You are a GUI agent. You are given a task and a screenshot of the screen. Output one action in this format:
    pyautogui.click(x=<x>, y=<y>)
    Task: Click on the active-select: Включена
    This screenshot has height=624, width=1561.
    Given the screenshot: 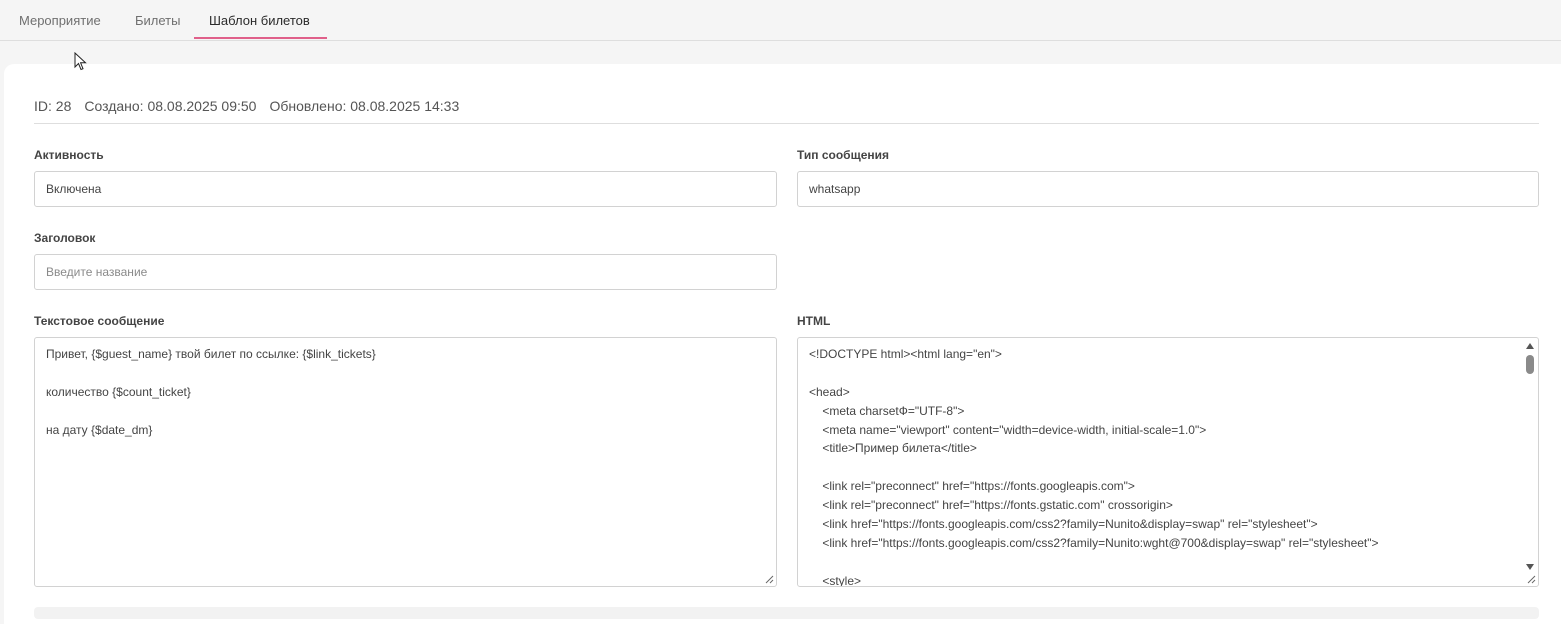 What is the action you would take?
    pyautogui.click(x=405, y=189)
    